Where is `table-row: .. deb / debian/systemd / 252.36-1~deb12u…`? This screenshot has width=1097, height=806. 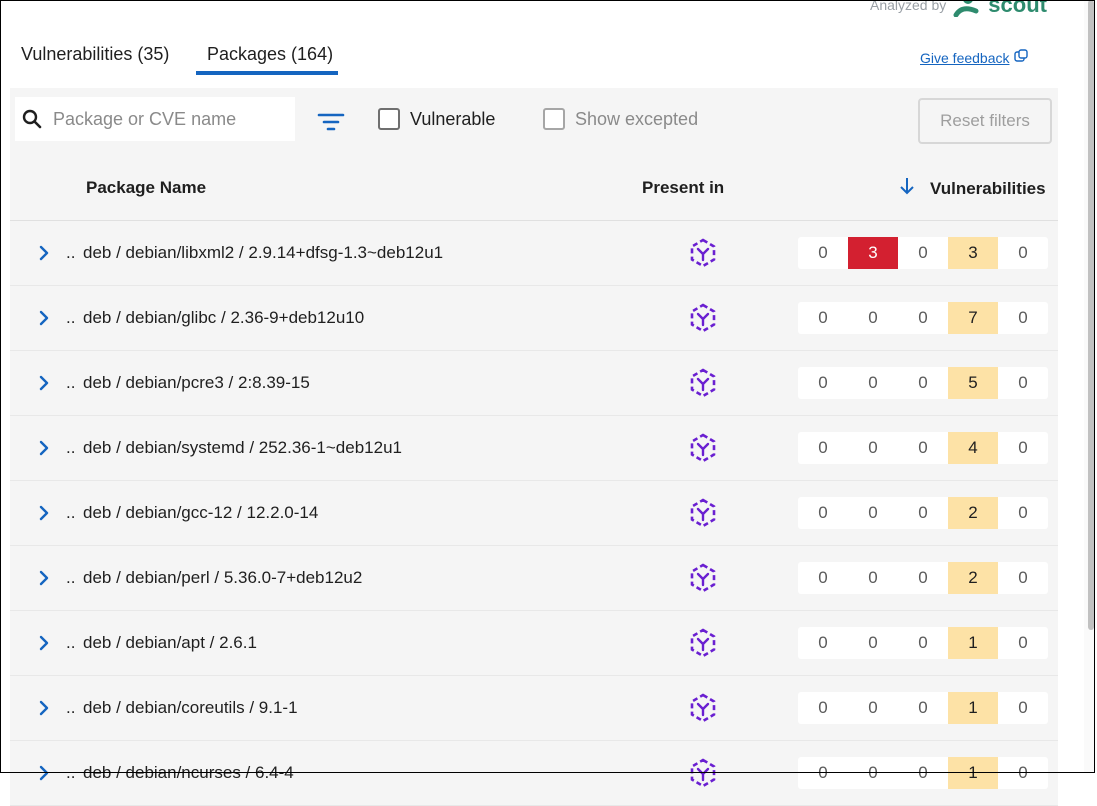
table-row: .. deb / debian/systemd / 252.36-1~deb12u… is located at coordinates (534, 448).